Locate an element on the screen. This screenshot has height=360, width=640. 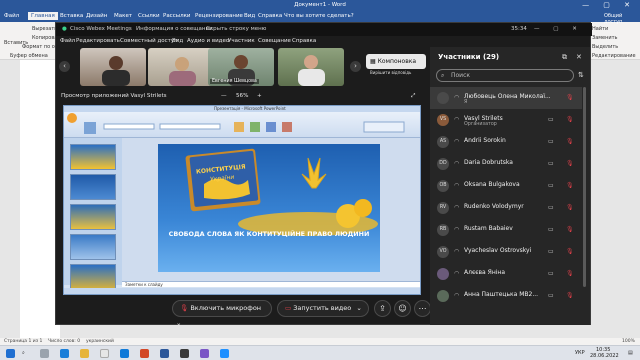
menu-edit: Редактировать is located at coordinates (98, 41).